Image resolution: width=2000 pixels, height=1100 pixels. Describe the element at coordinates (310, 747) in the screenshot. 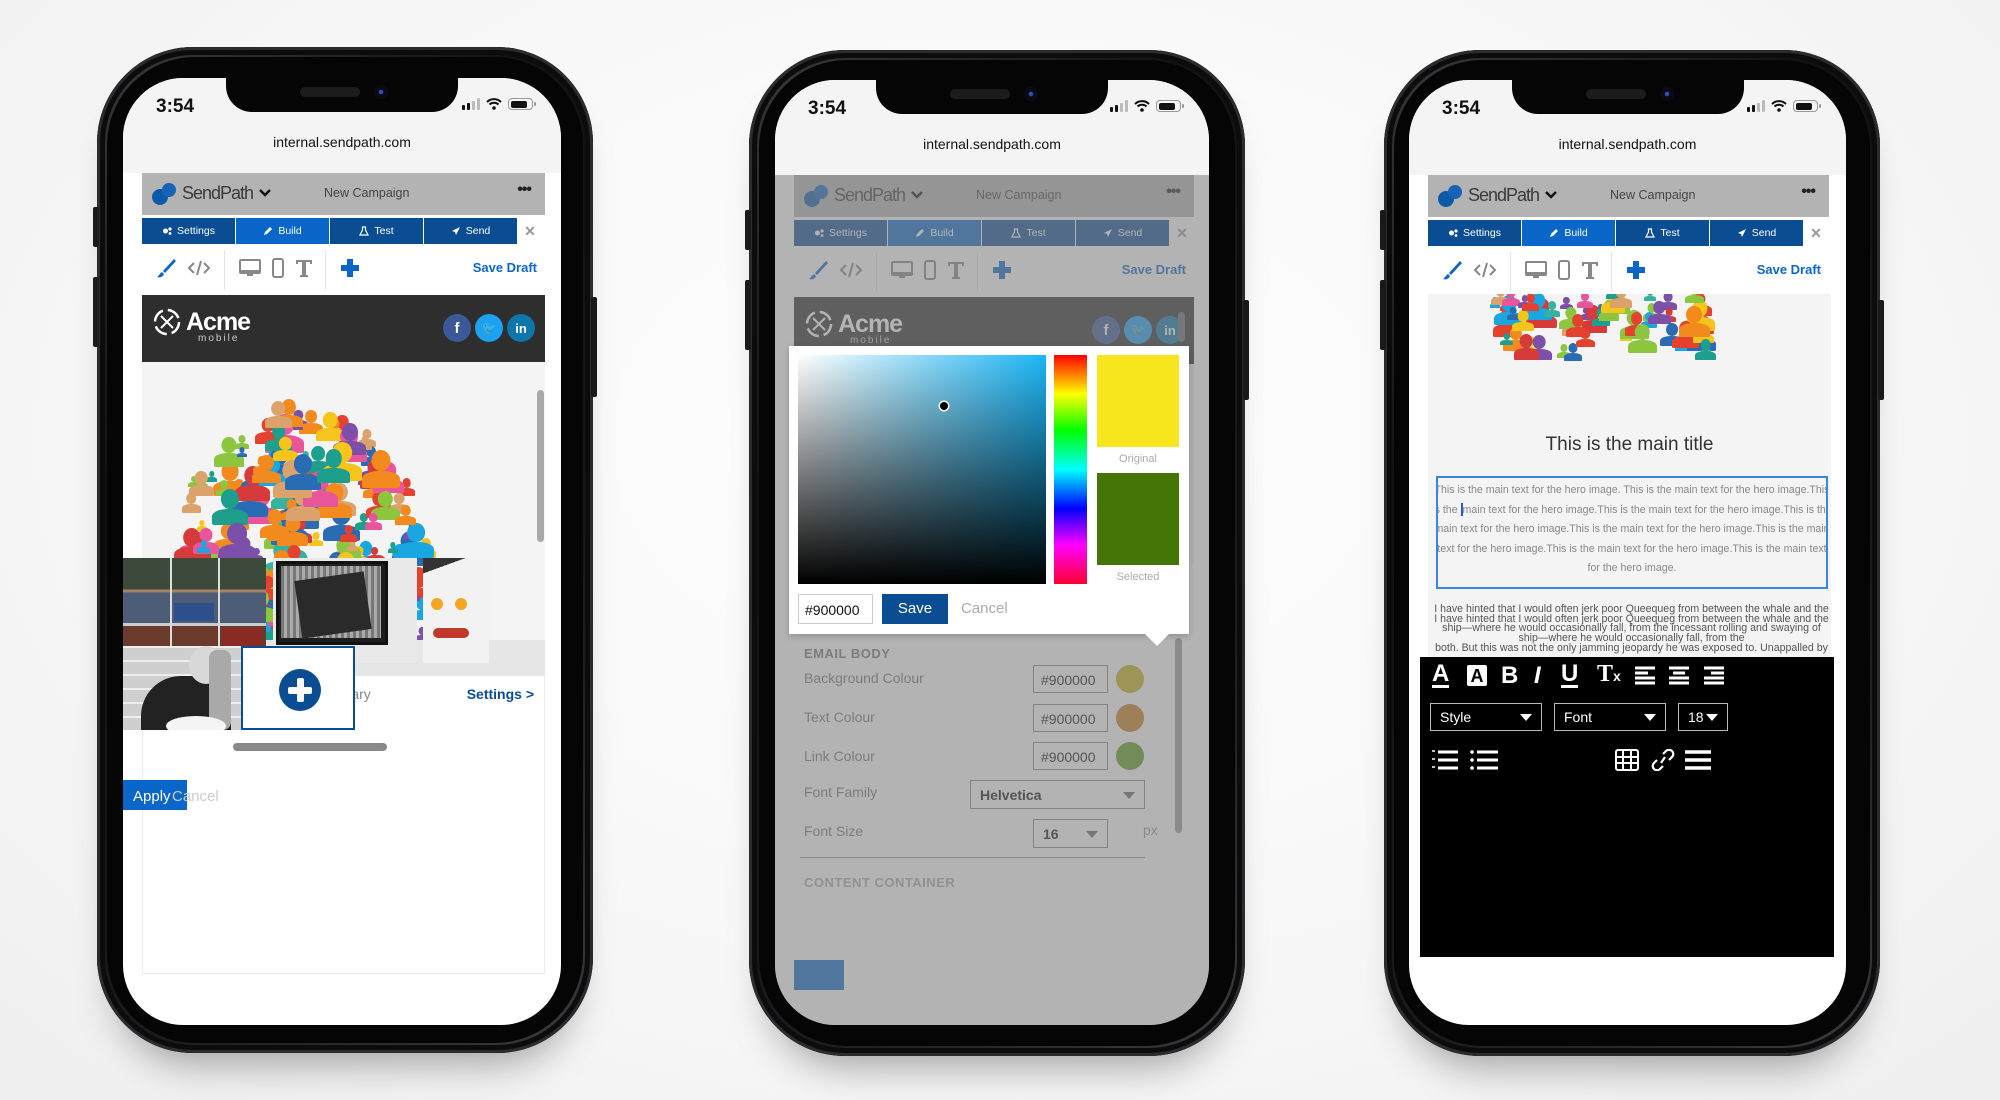

I see `horizontal-scrollbar` at that location.